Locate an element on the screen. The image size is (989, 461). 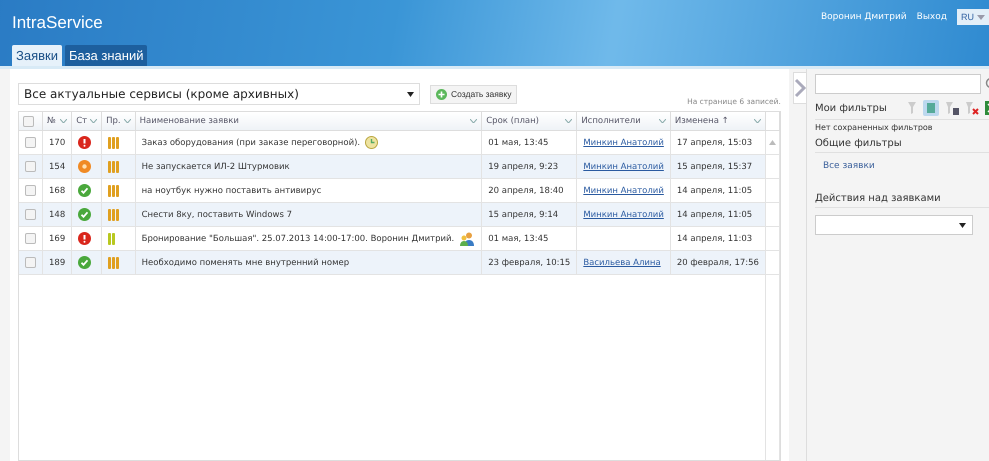
table-cell: 170 is located at coordinates (57, 143).